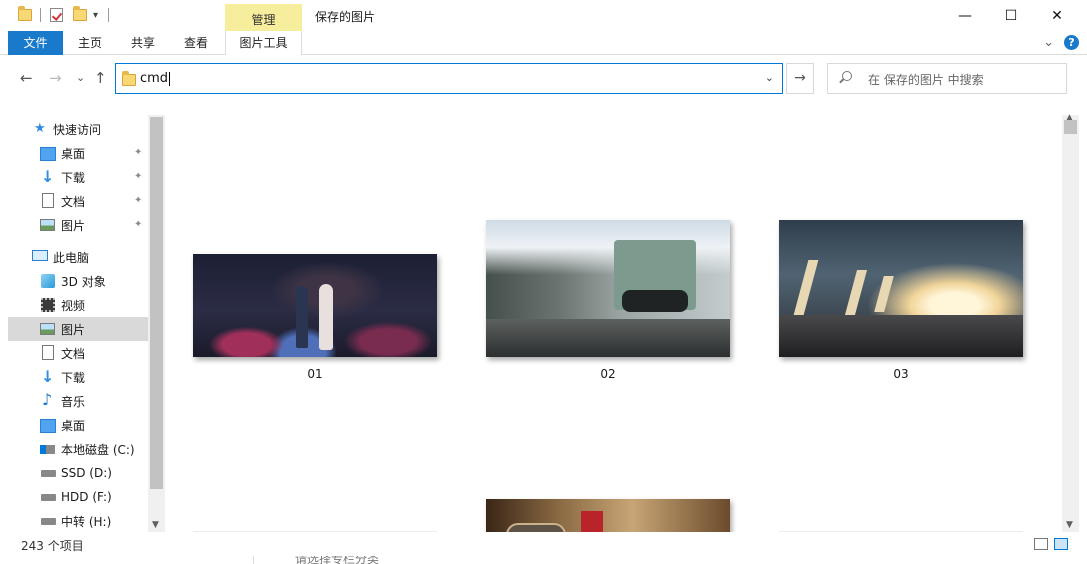 Image resolution: width=1087 pixels, height=564 pixels. I want to click on sidebar-item-pictures-quick: 图片 ✦, so click(78, 225).